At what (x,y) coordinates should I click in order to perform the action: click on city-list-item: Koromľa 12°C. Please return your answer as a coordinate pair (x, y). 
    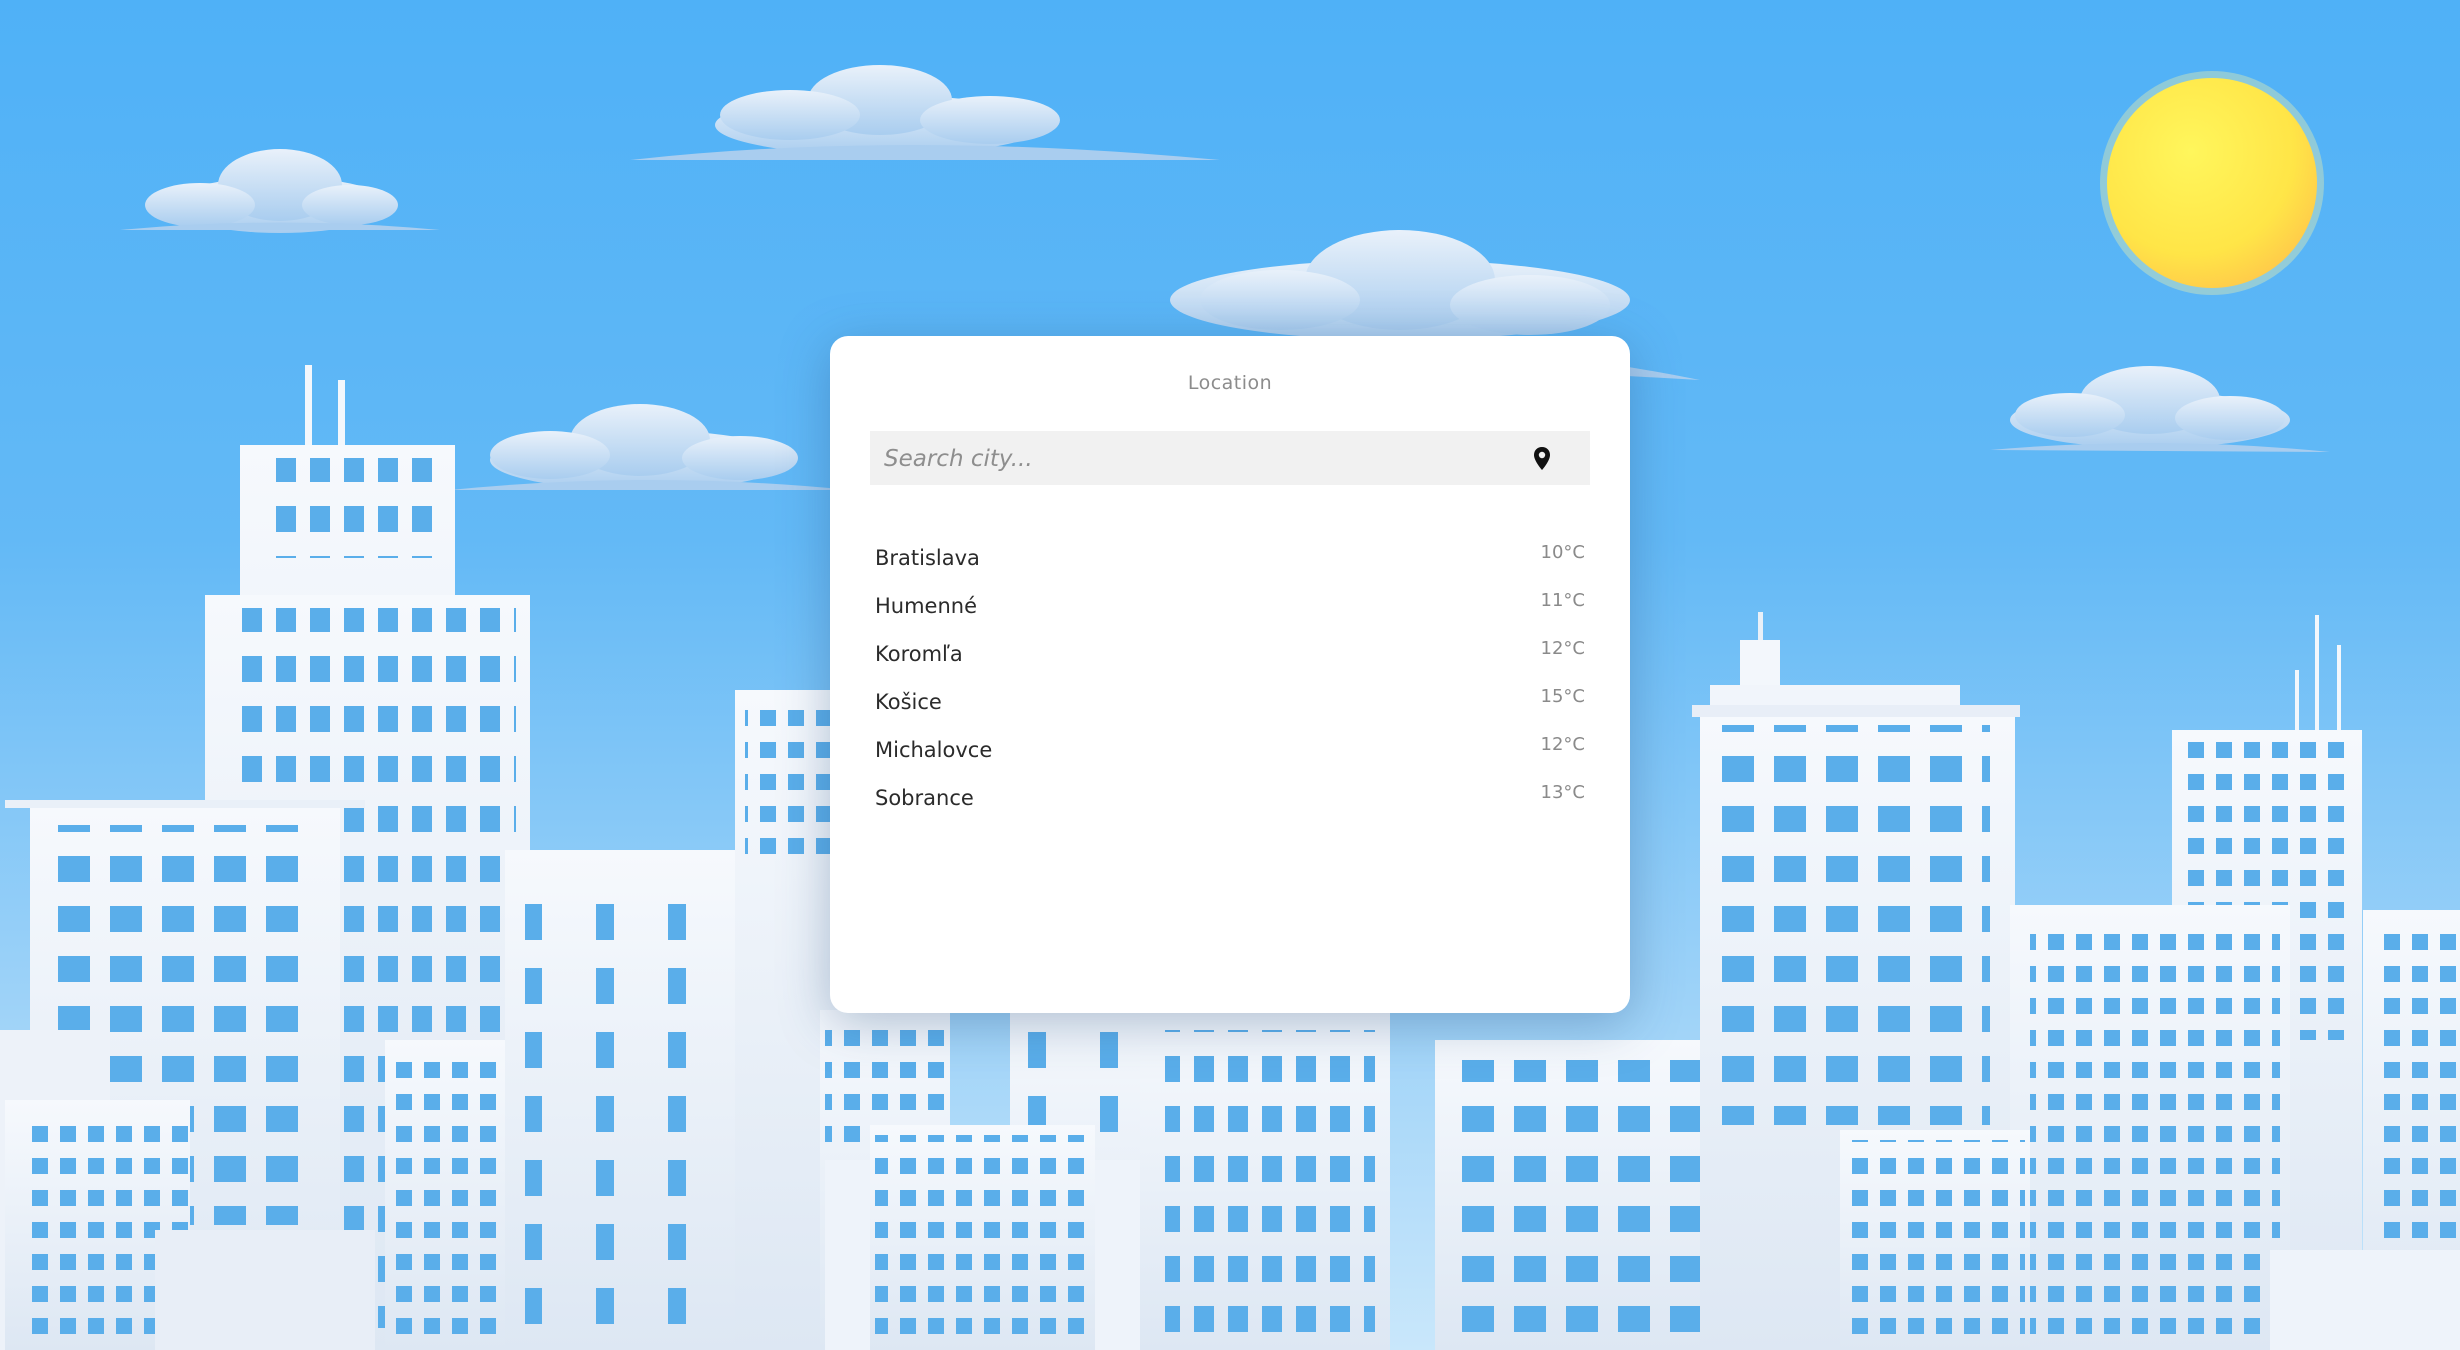
    Looking at the image, I should click on (1230, 656).